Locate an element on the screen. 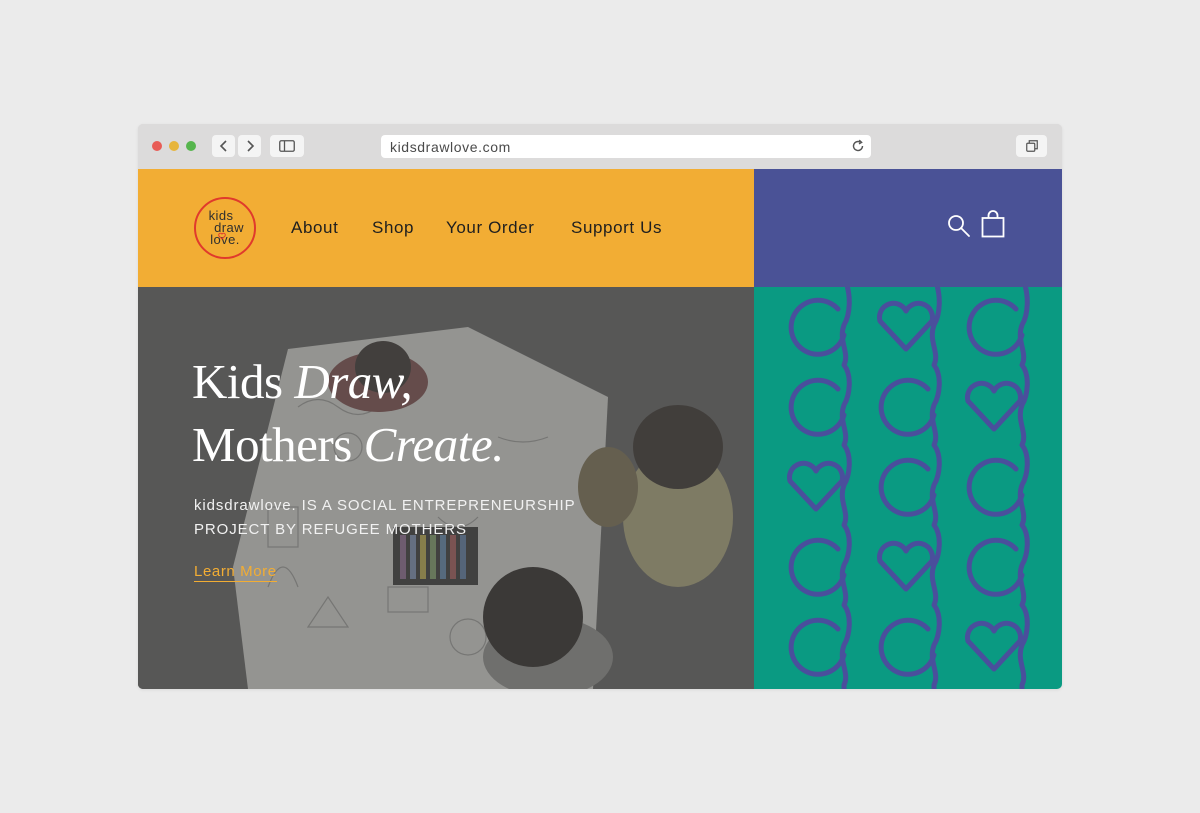 The image size is (1200, 813). back-button is located at coordinates (223, 146).